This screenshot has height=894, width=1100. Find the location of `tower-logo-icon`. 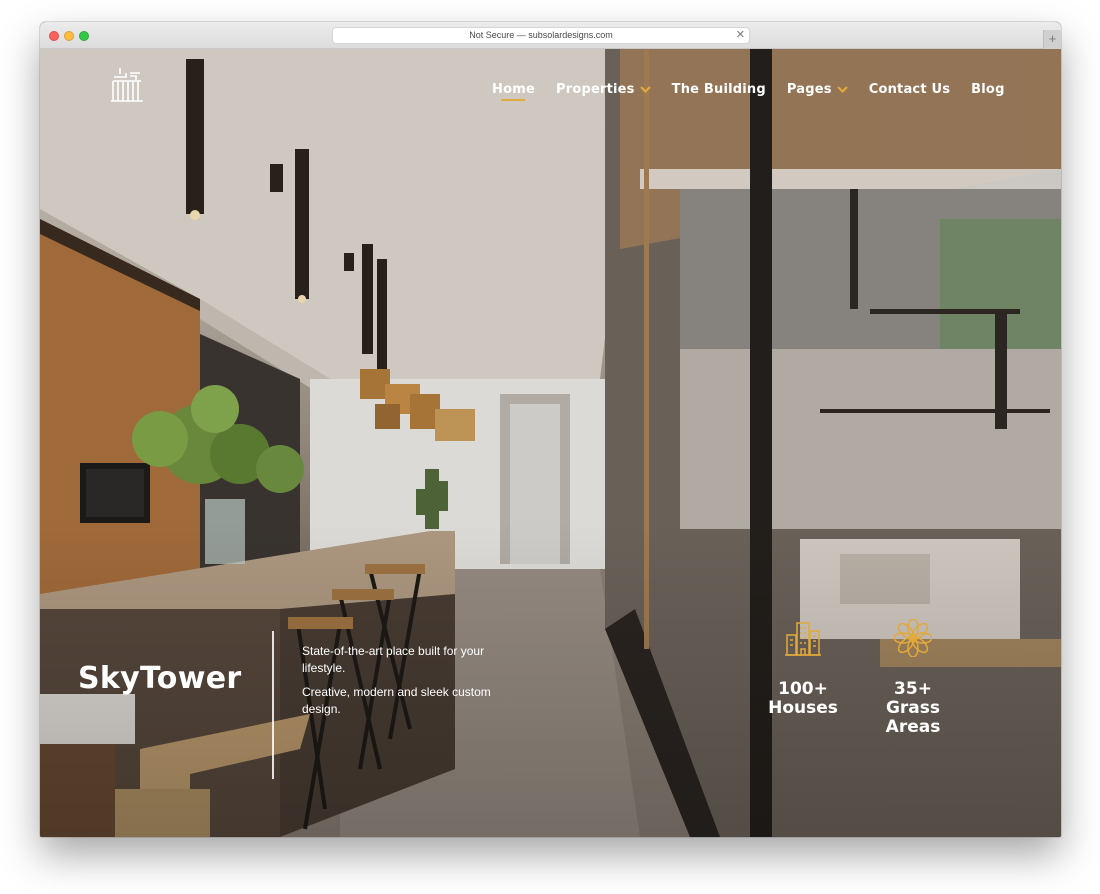

tower-logo-icon is located at coordinates (127, 85).